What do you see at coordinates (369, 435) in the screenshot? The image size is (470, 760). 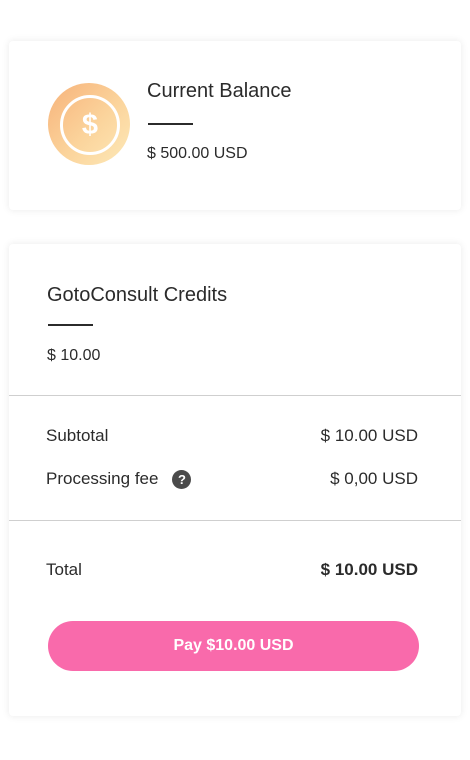 I see `subtotal-value: $ 10.00 USD` at bounding box center [369, 435].